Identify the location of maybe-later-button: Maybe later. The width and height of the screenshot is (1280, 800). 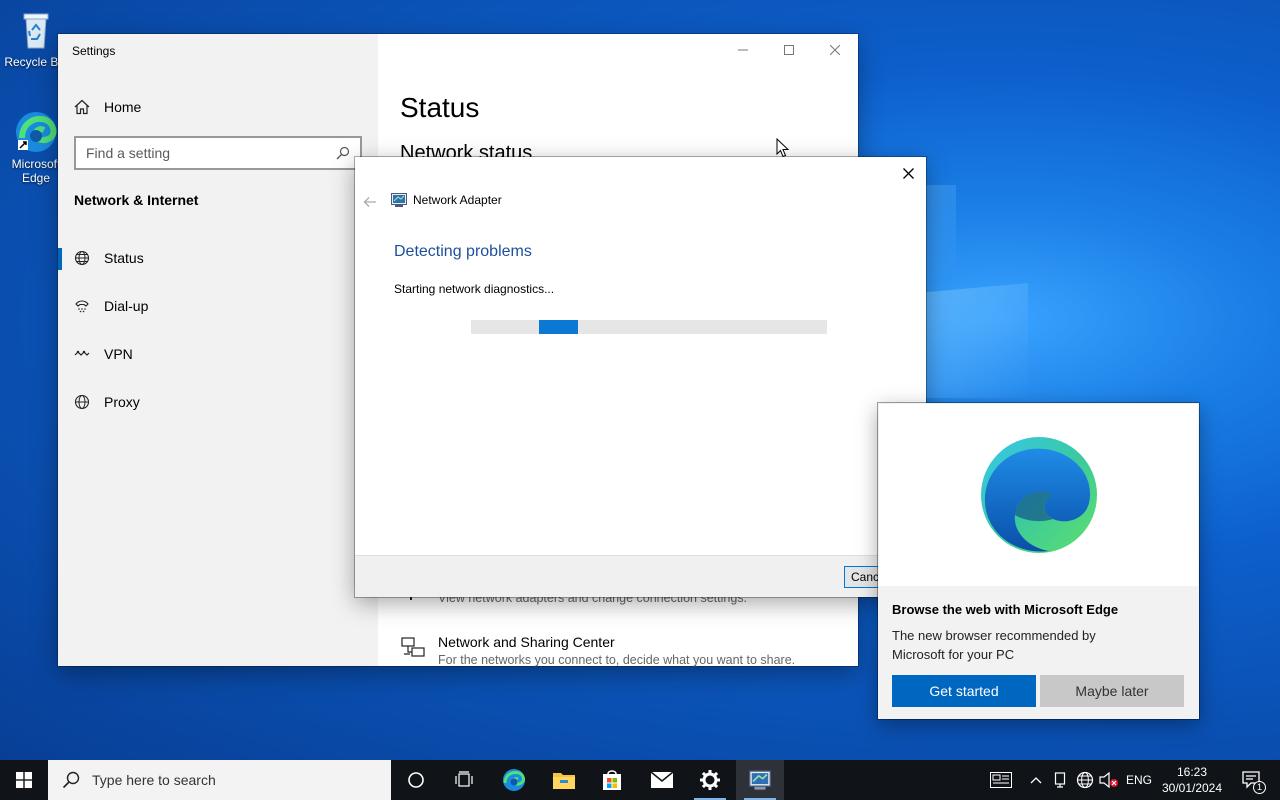
(1112, 691).